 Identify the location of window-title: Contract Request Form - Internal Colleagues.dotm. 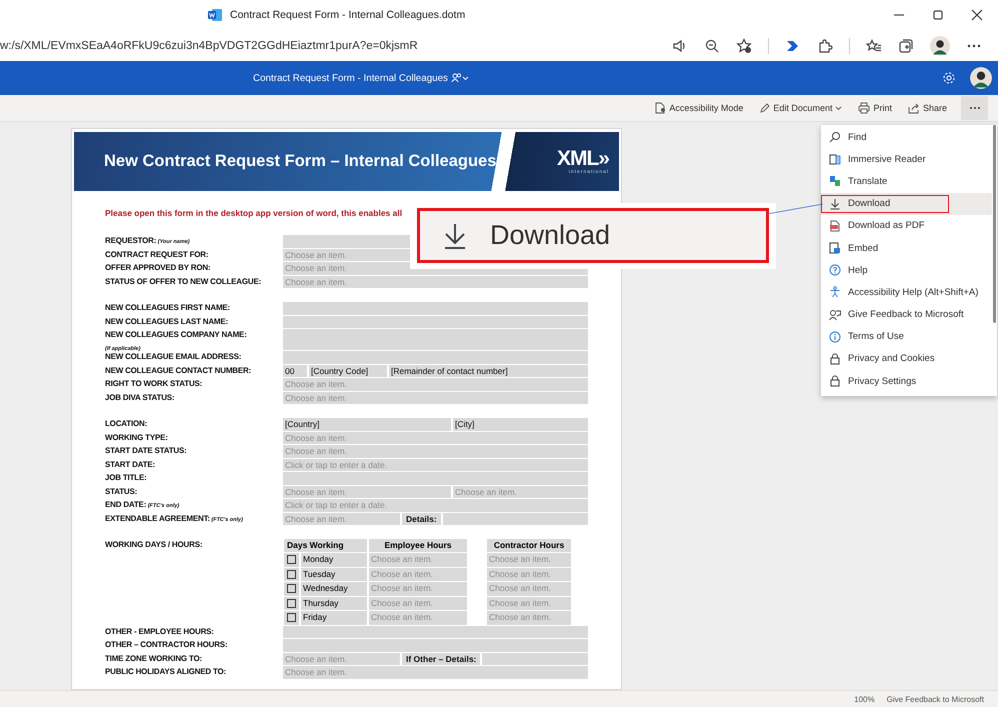
(348, 15).